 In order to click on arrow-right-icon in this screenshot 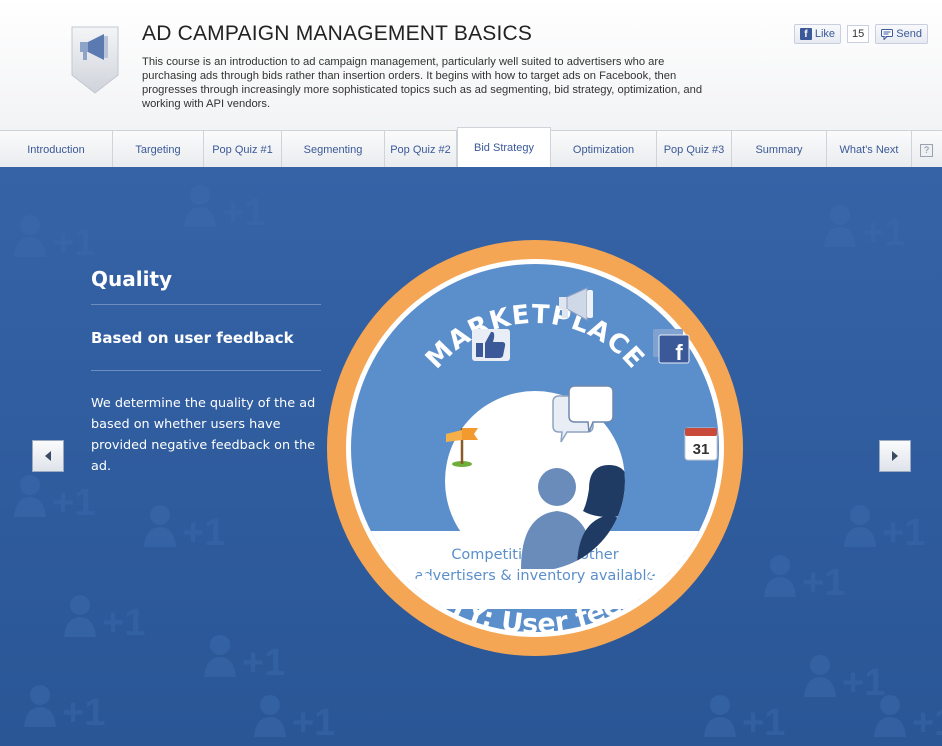, I will do `click(895, 456)`.